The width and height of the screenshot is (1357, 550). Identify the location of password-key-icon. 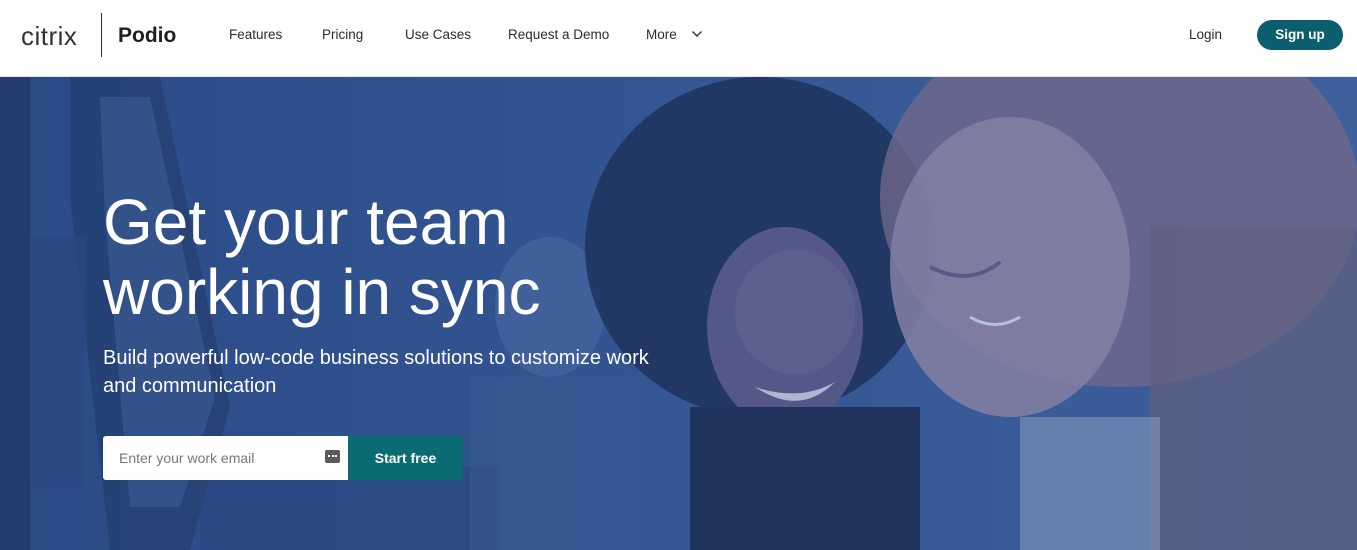
(332, 456).